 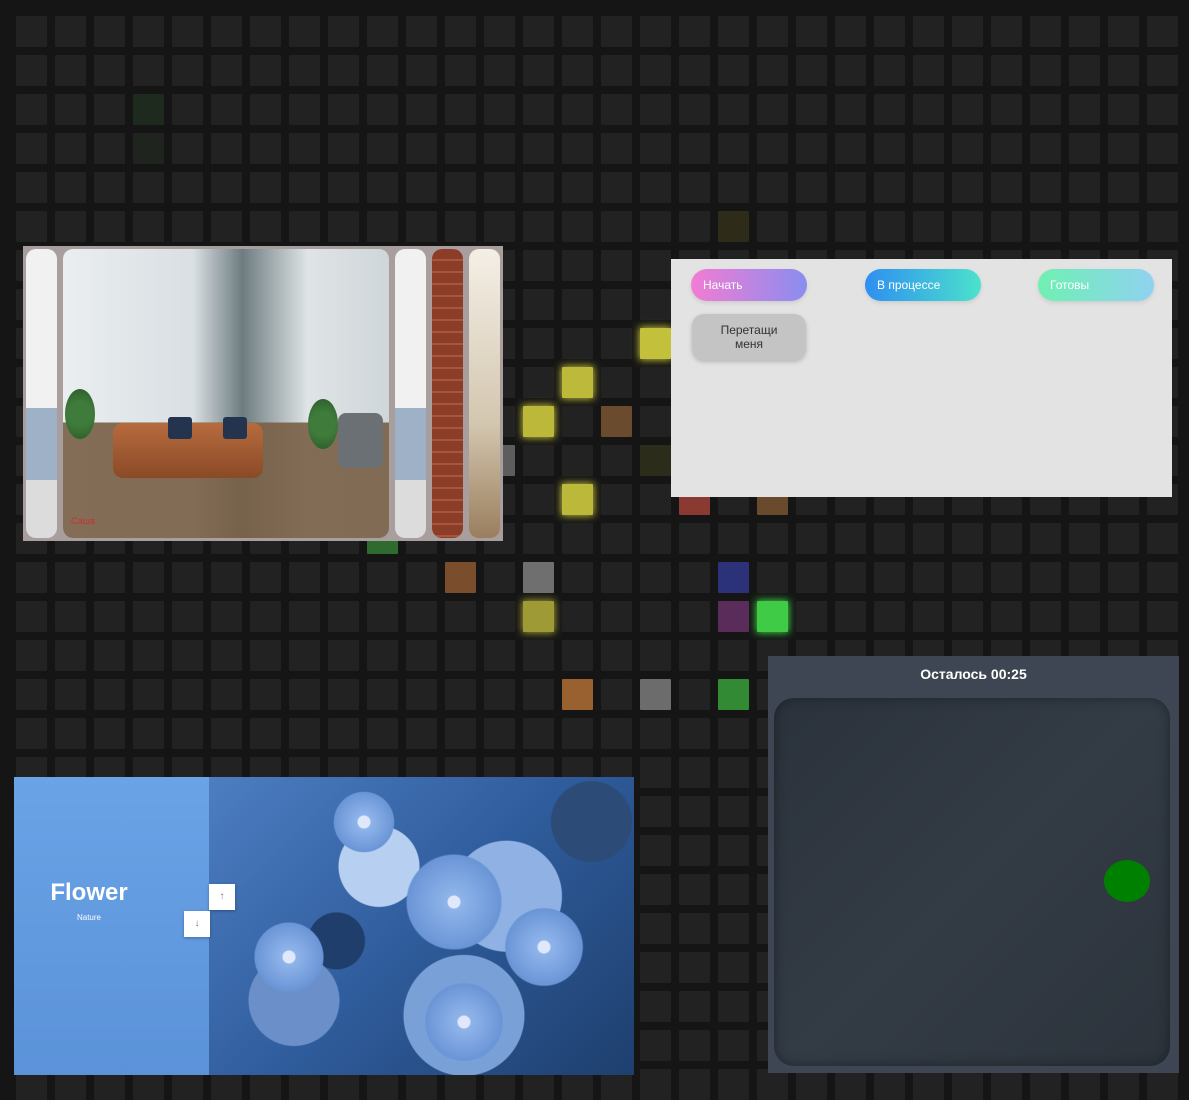 I want to click on column-in-progress: В процессе, so click(x=923, y=285).